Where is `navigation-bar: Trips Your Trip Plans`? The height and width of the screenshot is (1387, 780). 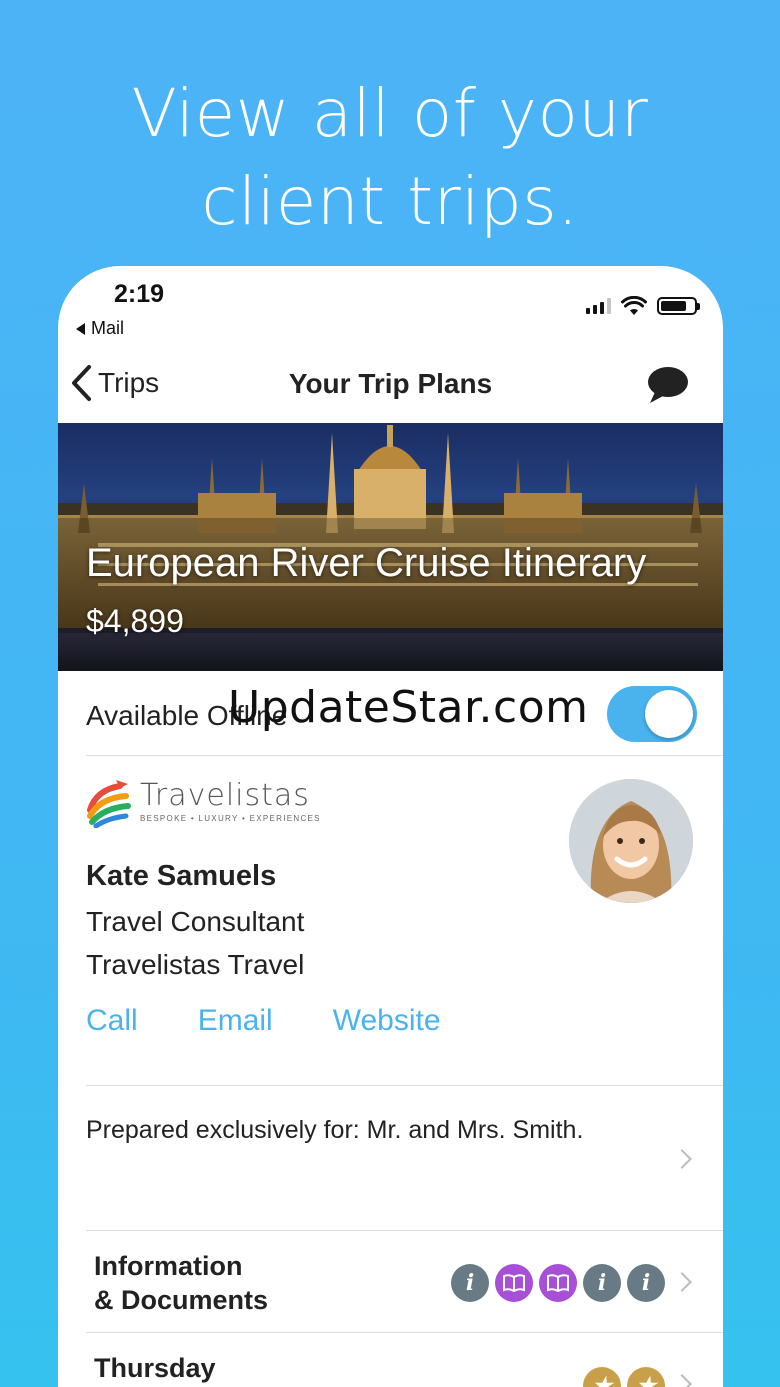 navigation-bar: Trips Your Trip Plans is located at coordinates (390, 388).